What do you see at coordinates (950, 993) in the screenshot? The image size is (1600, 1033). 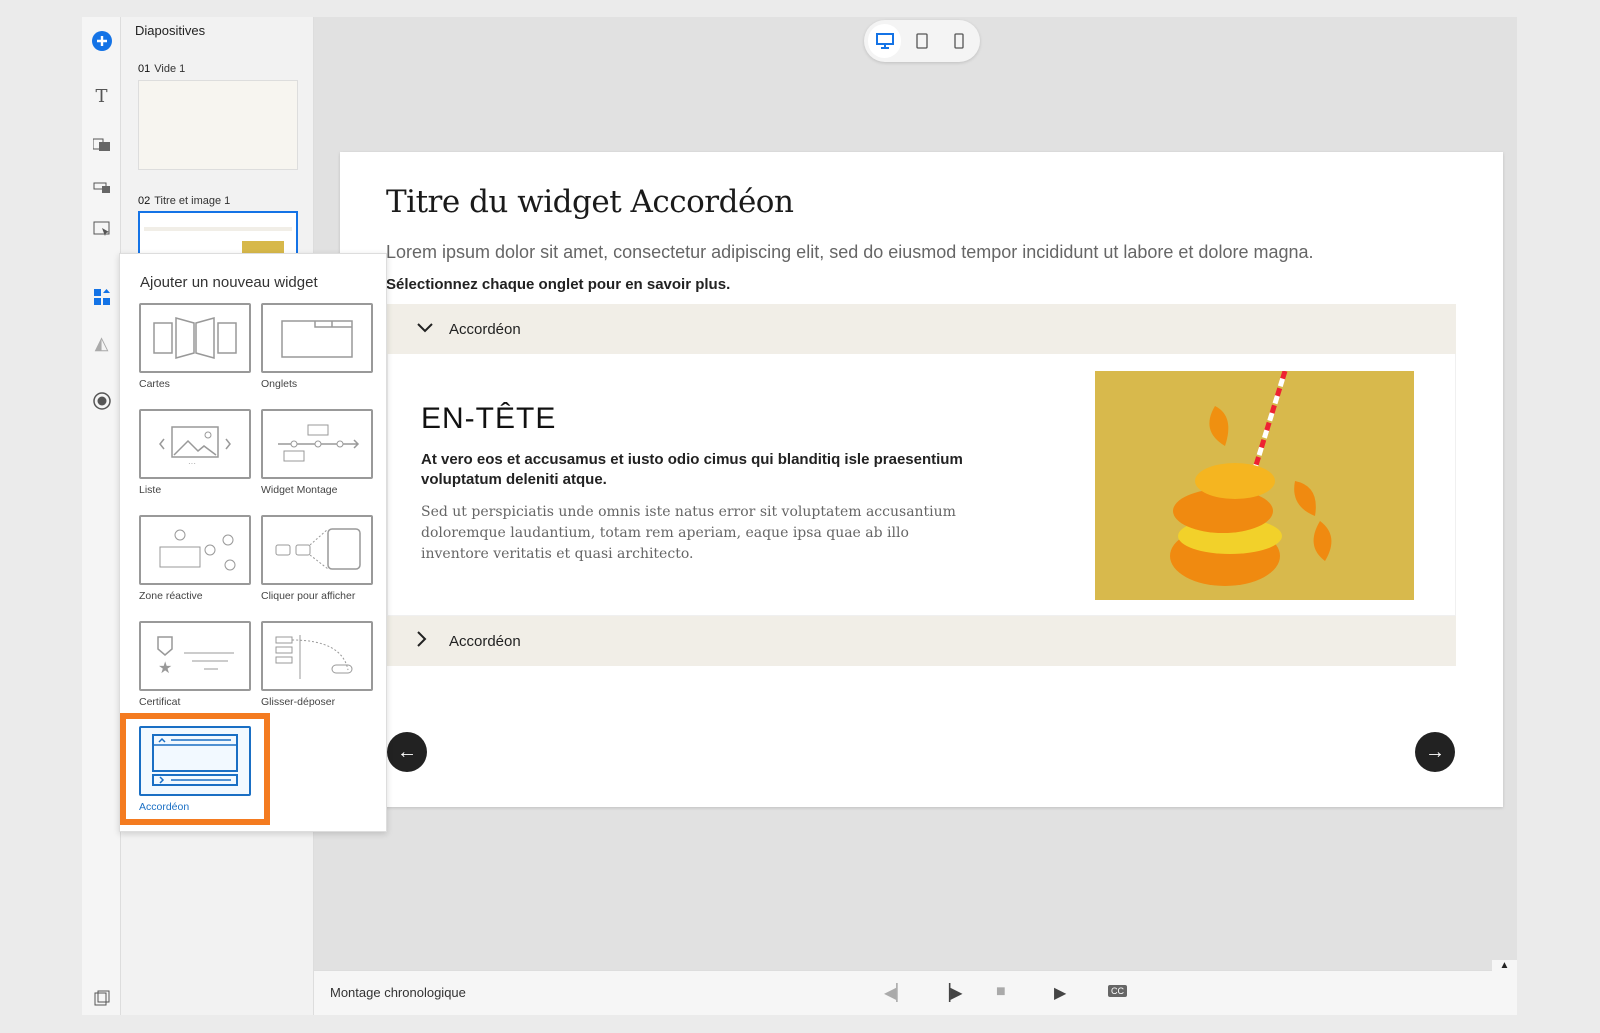 I see `step-forward-icon: ▕▶` at bounding box center [950, 993].